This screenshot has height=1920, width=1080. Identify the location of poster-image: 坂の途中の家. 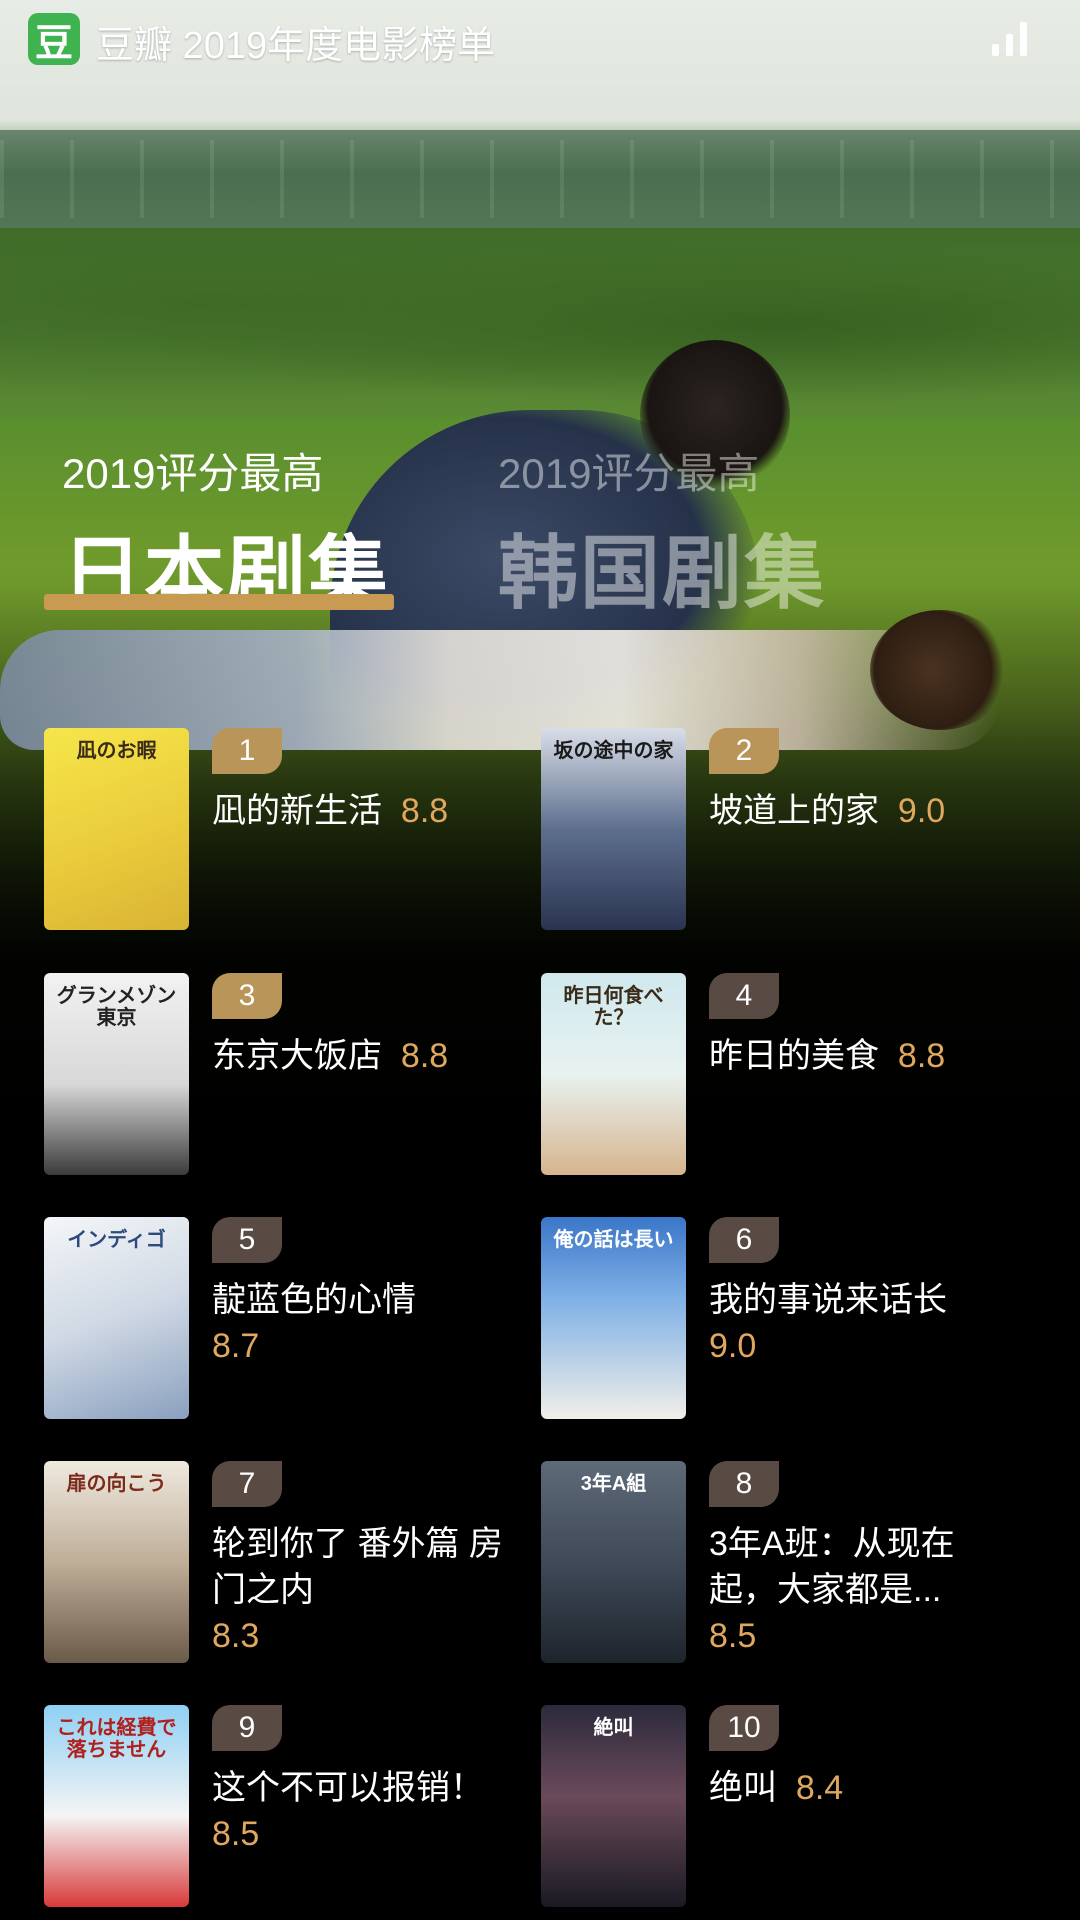
(613, 829).